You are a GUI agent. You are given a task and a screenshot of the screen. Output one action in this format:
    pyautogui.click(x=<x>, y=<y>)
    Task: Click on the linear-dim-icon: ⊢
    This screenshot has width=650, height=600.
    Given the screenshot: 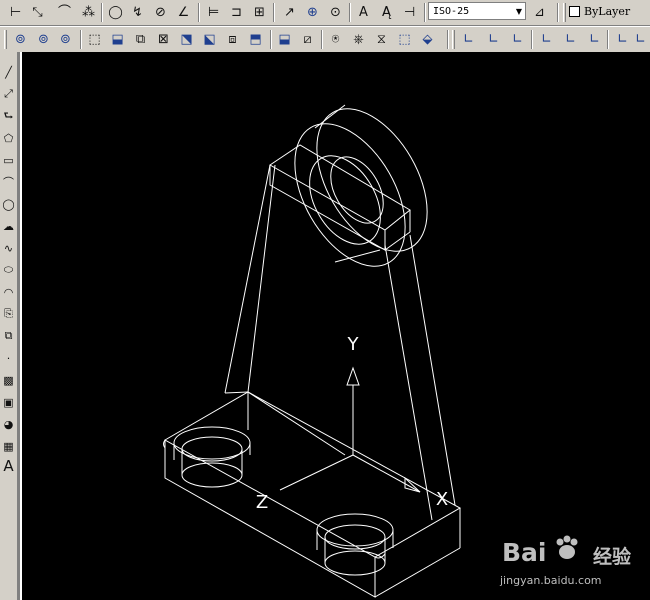 What is the action you would take?
    pyautogui.click(x=15, y=12)
    